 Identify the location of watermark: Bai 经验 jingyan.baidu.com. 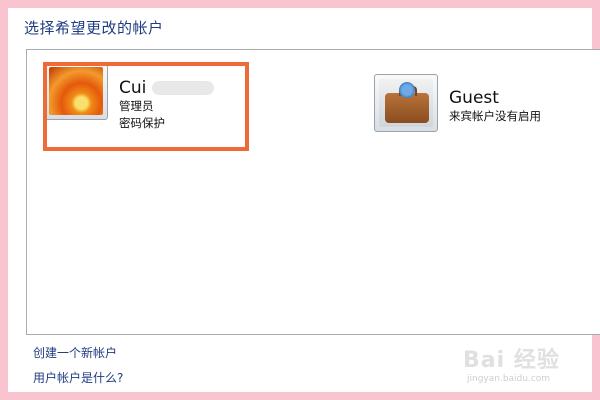
(511, 363).